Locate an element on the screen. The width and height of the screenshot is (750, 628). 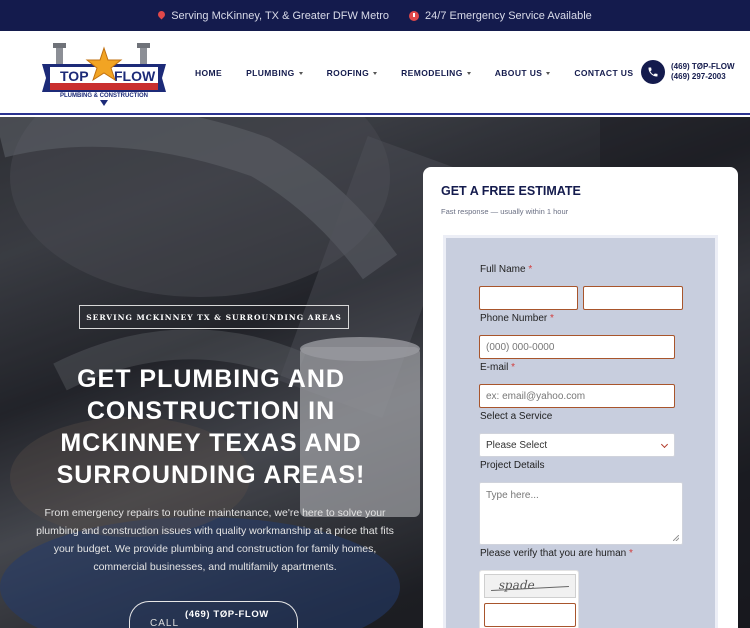
logo-tagline: PLUMBING & CONSTRUCTION is located at coordinates (104, 96).